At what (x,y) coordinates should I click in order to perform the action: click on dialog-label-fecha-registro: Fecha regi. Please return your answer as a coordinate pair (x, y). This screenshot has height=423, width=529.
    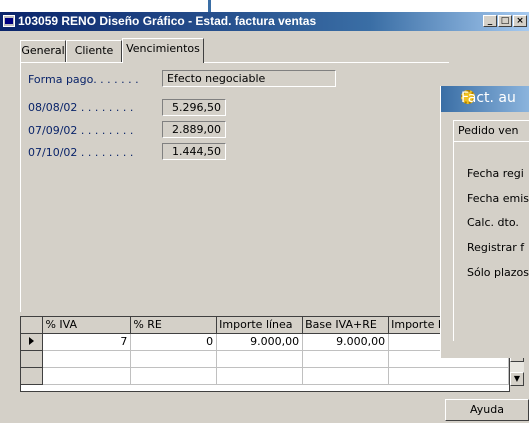
    Looking at the image, I should click on (495, 173).